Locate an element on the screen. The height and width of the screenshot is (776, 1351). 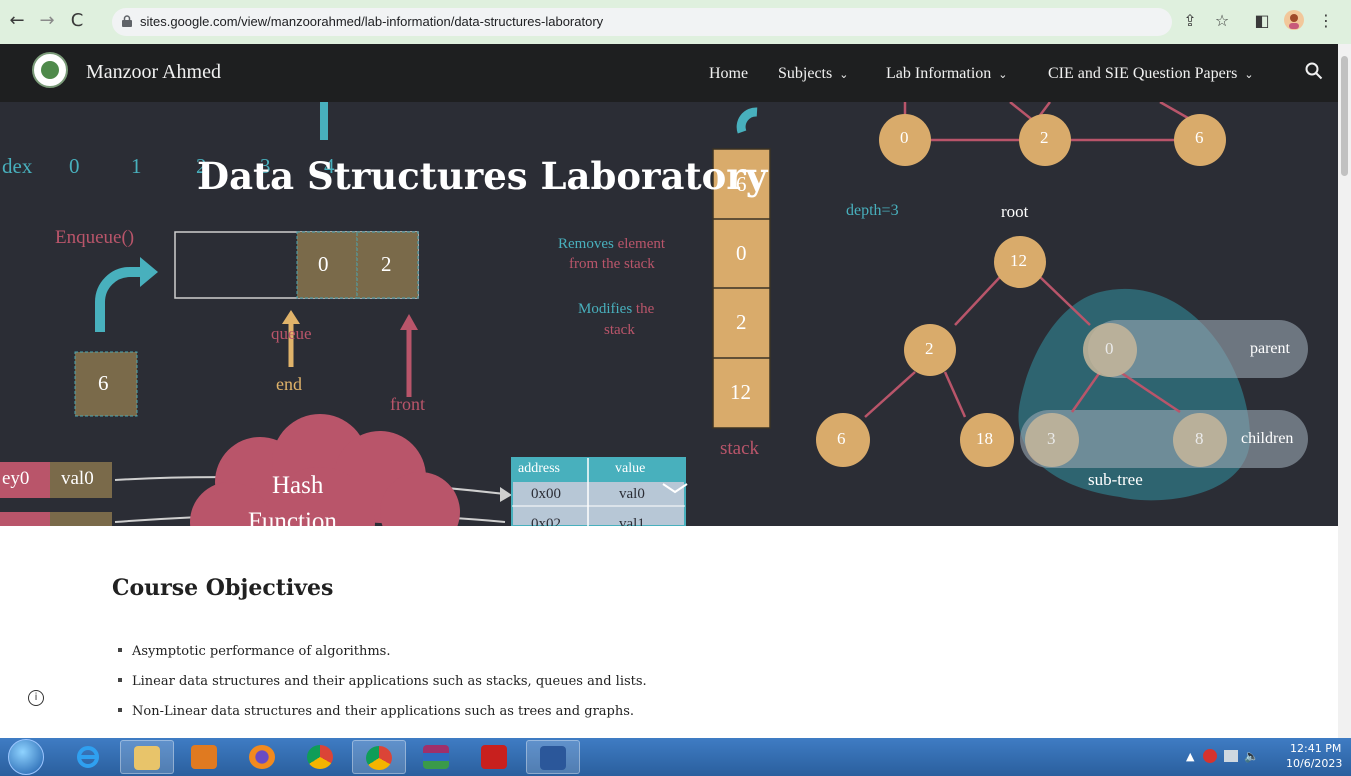
media-player-icon is located at coordinates (204, 757).